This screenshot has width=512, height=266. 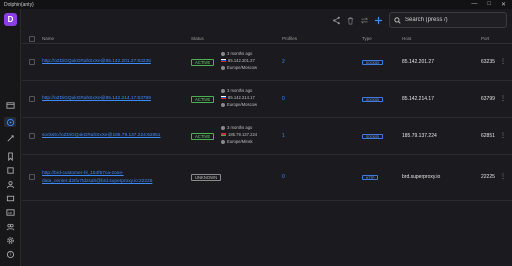 I want to click on svg-text: API, so click(x=9, y=212).